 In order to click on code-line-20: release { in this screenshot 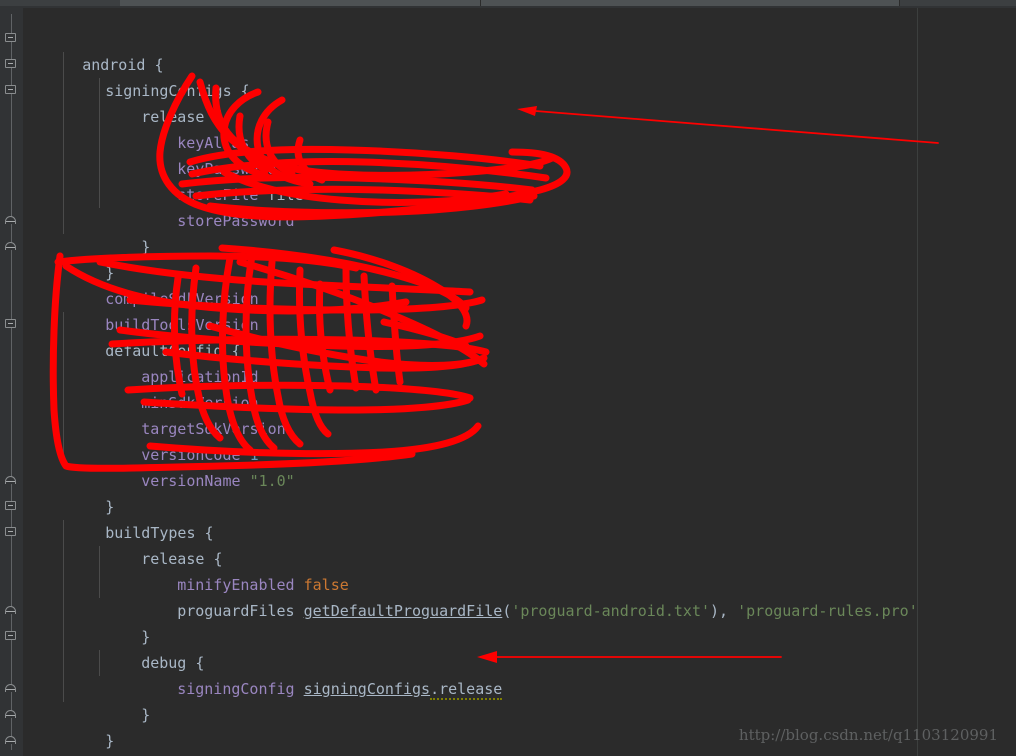, I will do `click(154, 544)`.